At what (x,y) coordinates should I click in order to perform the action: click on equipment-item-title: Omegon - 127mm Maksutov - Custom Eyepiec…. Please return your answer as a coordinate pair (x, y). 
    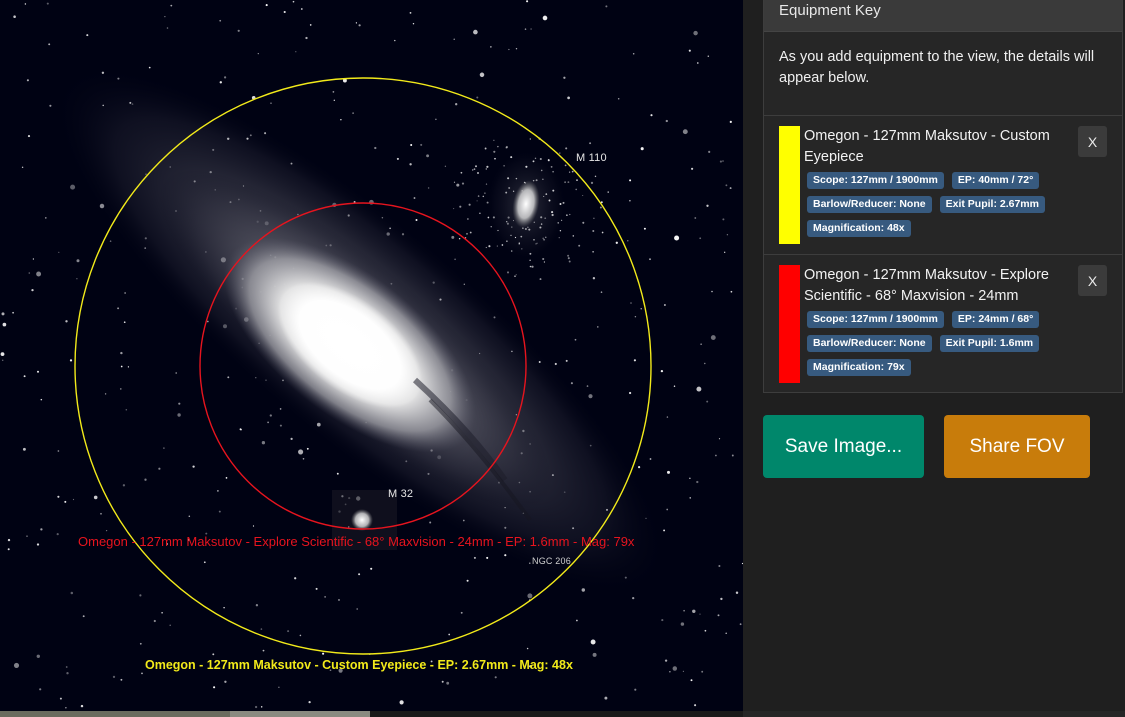
    Looking at the image, I should click on (927, 146).